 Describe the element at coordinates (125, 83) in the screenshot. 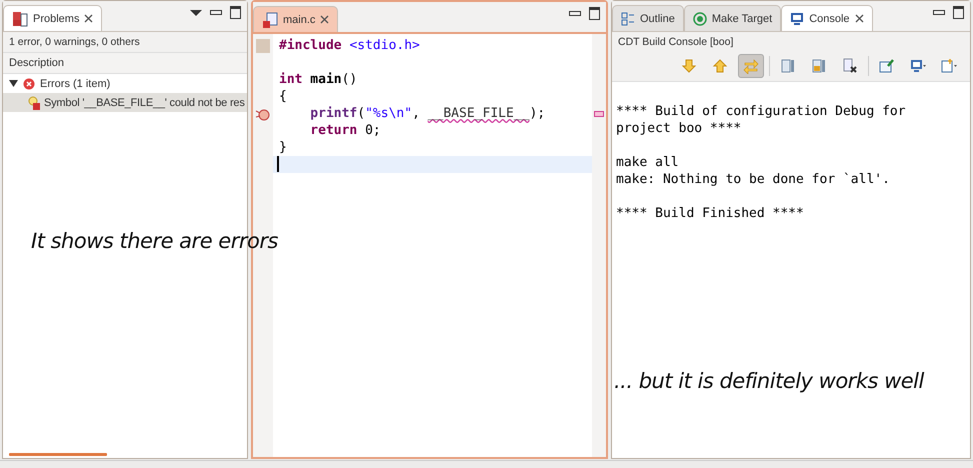

I see `tree-row: Errors (1 item)` at that location.